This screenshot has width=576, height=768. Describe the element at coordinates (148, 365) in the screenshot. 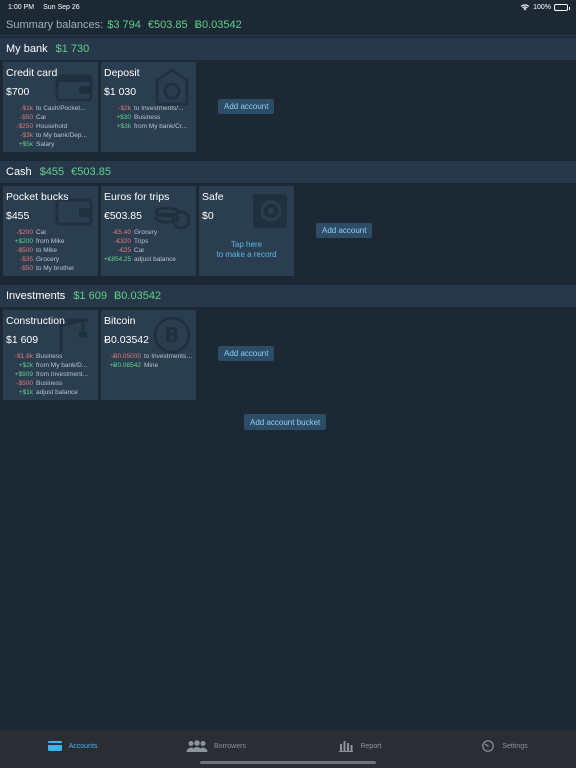

I see `record-row: +Ƀ0.08542 Mine` at that location.